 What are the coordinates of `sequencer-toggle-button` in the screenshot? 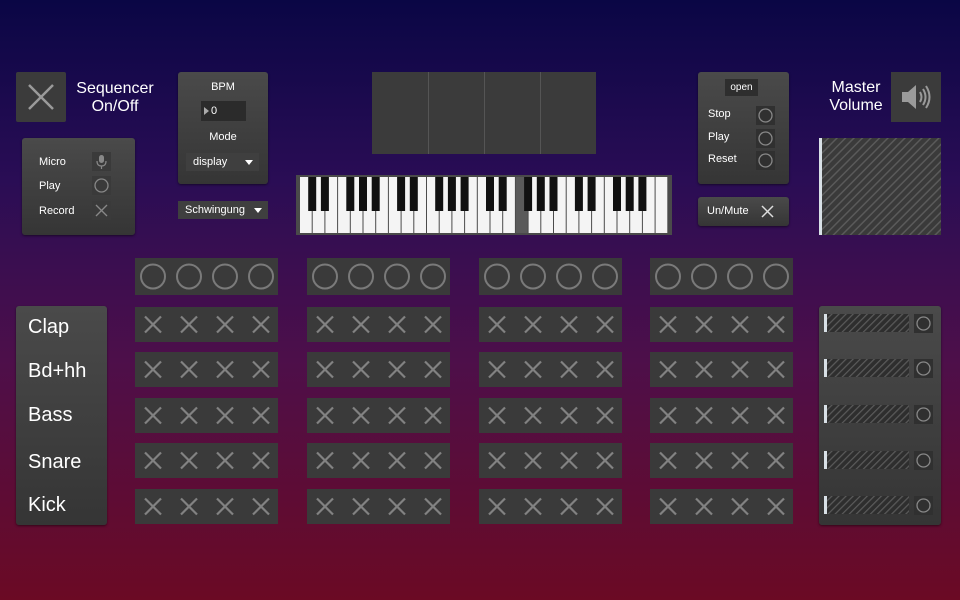 It's located at (41, 97).